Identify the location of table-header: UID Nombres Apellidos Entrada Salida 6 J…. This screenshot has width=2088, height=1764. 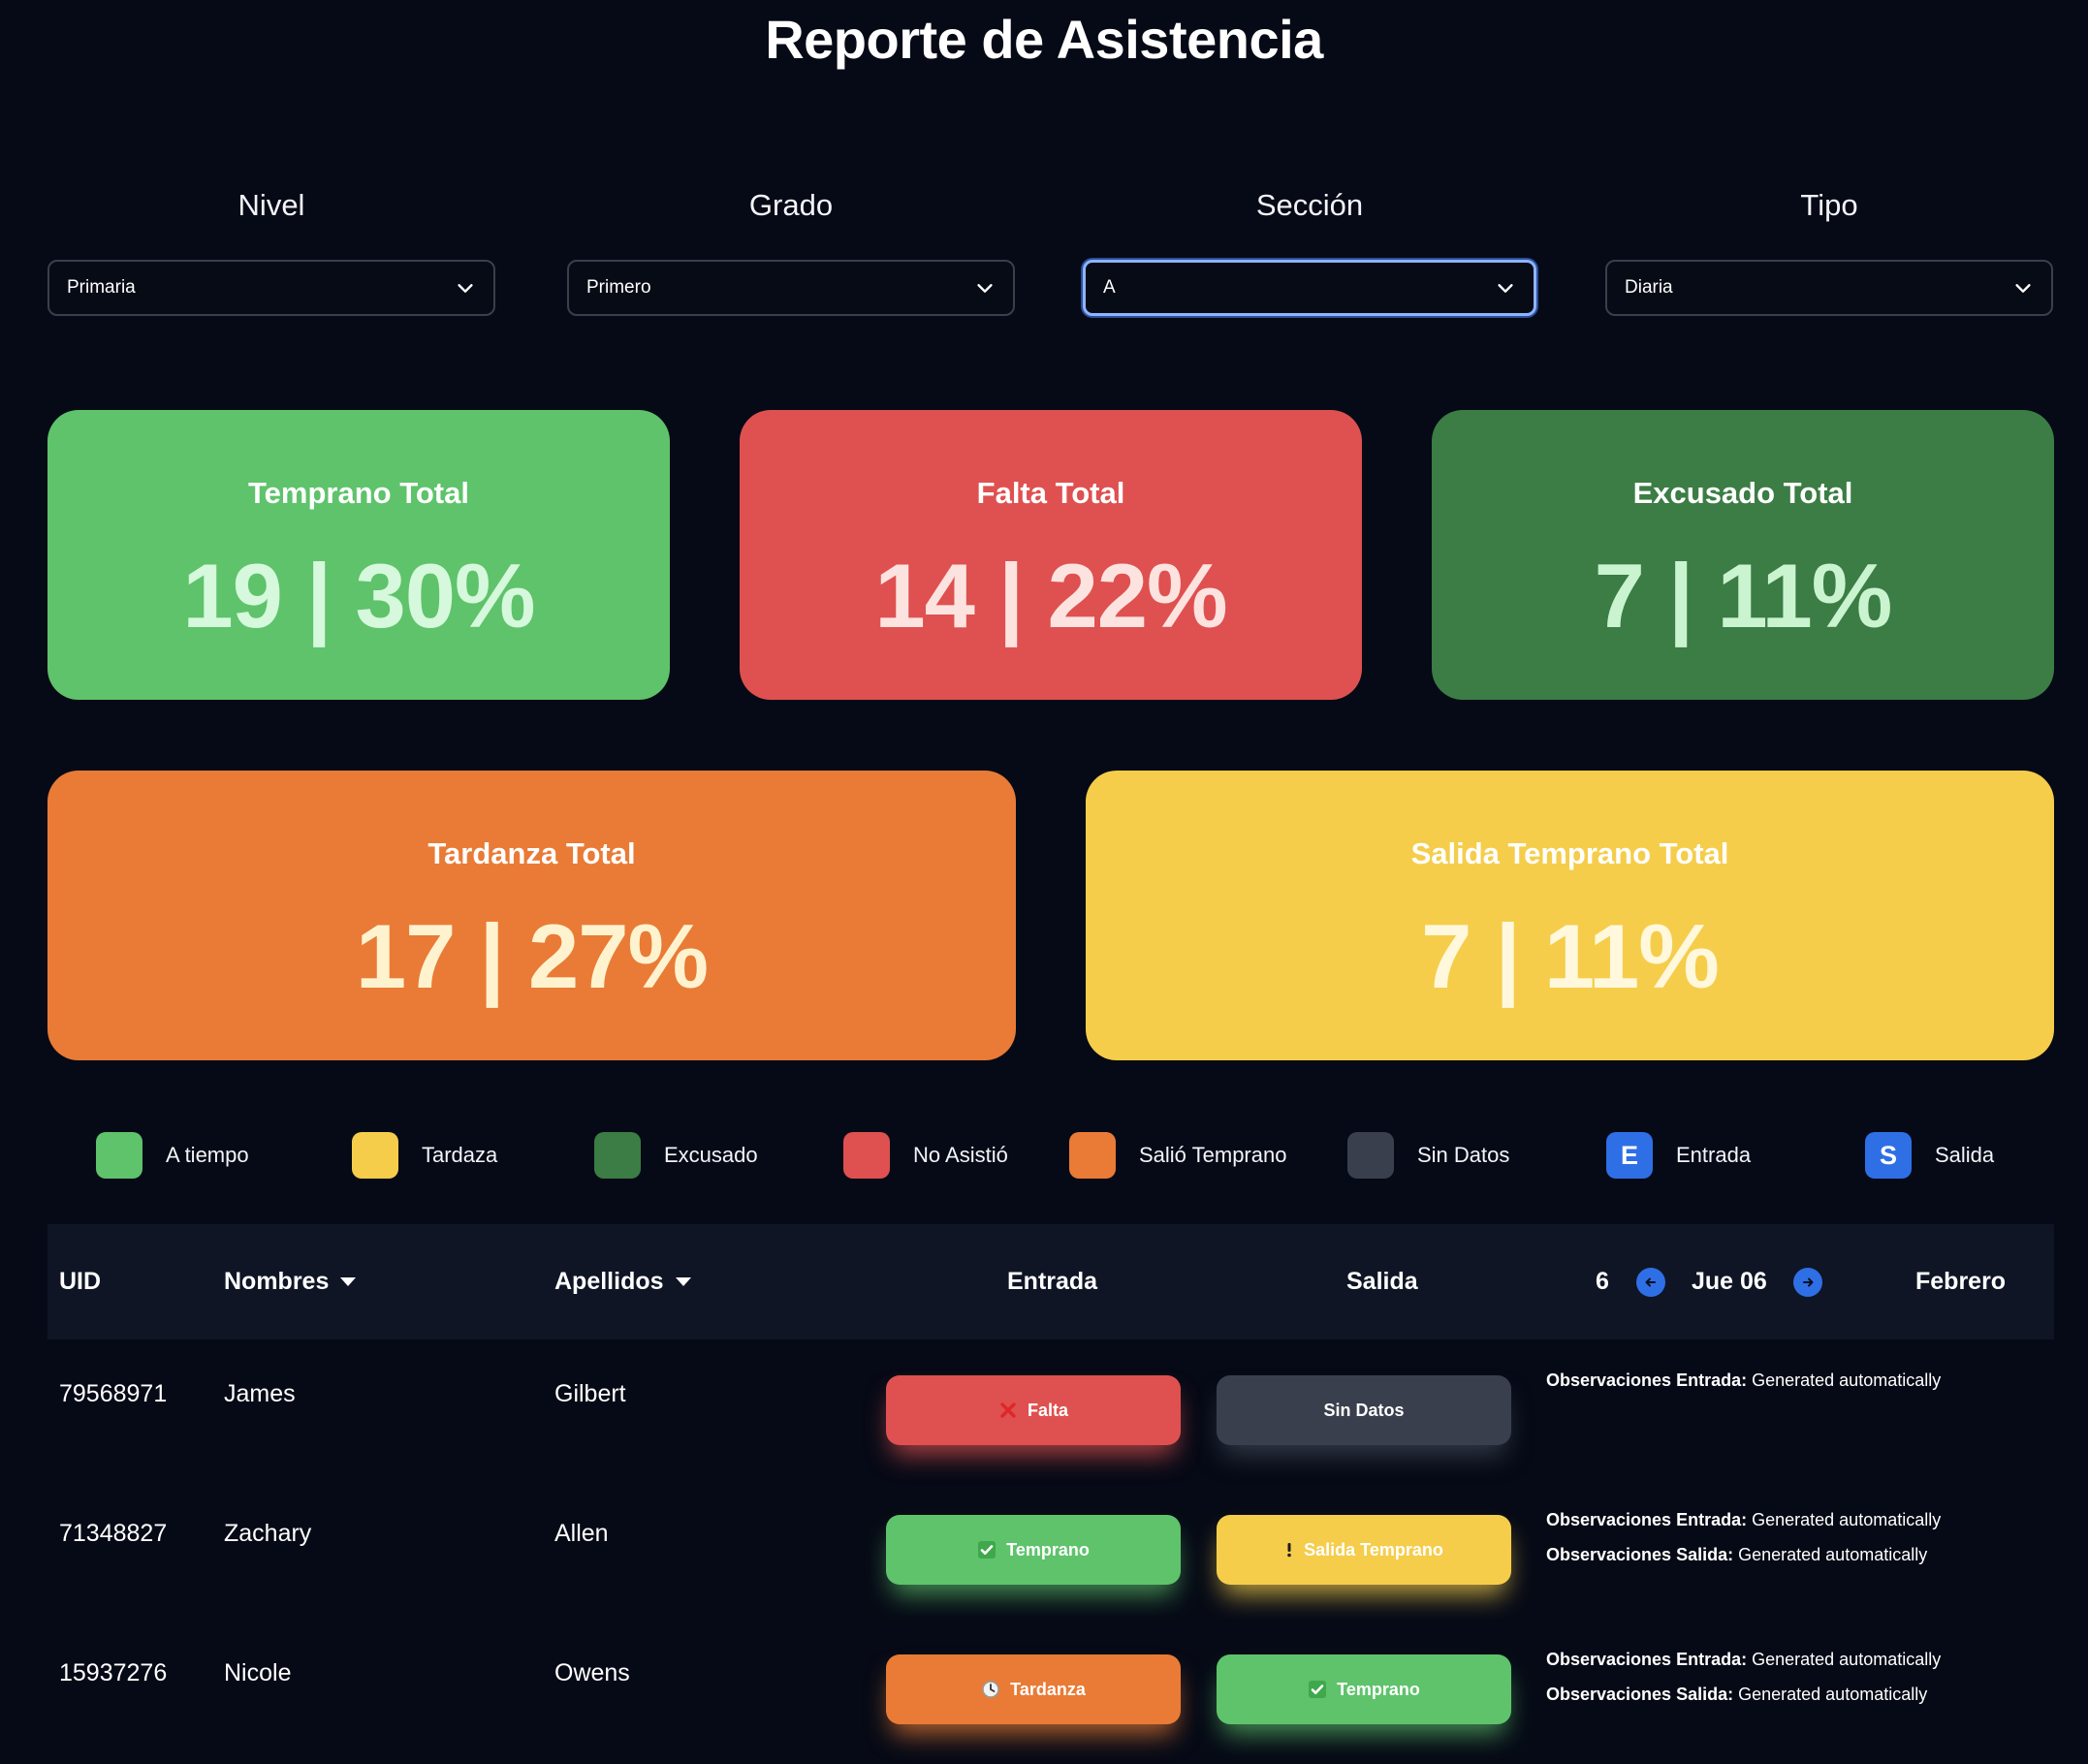
(1050, 1281).